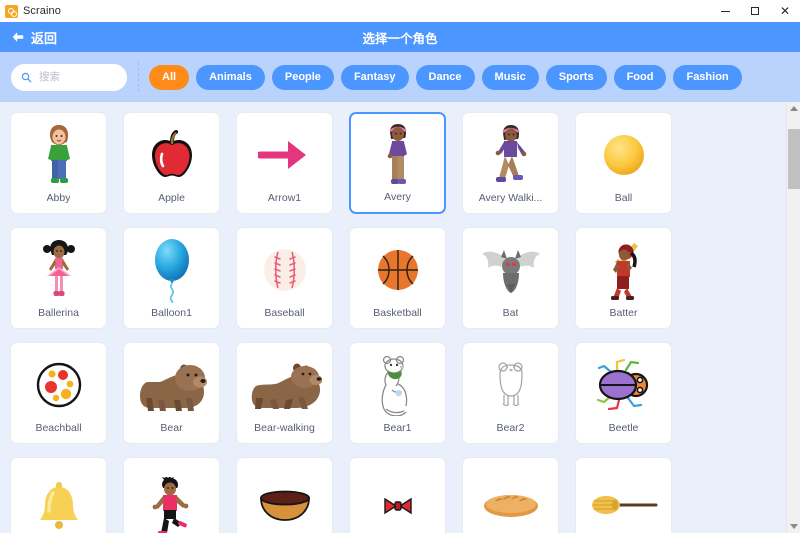 This screenshot has height=533, width=800. What do you see at coordinates (510, 77) in the screenshot?
I see `category-pill-music: Music` at bounding box center [510, 77].